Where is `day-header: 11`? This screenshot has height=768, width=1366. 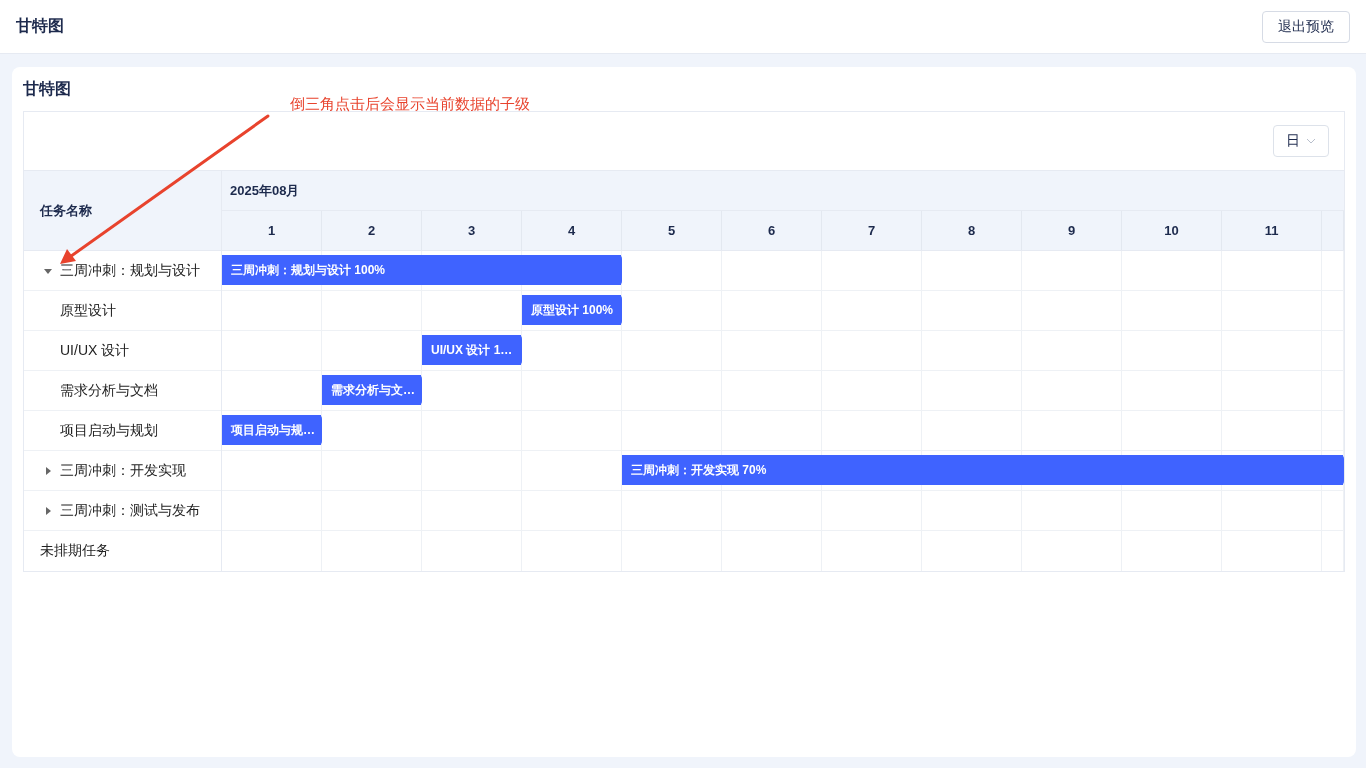 day-header: 11 is located at coordinates (1272, 230).